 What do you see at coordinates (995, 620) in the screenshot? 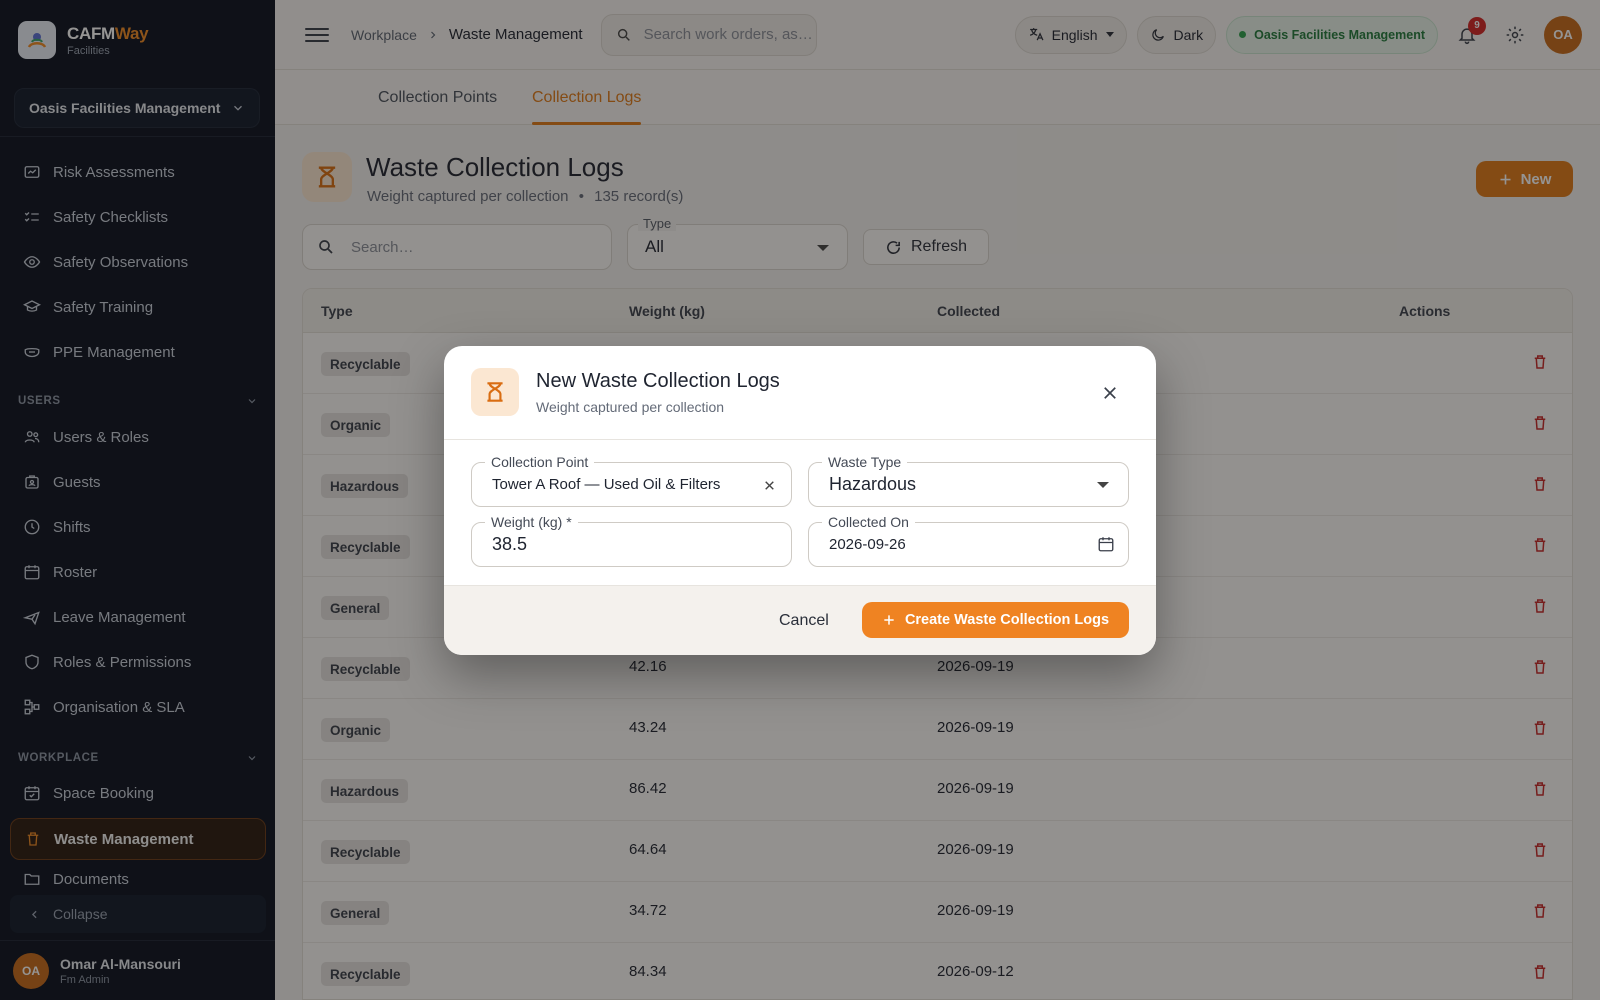
I see `create-button: Create Waste Collection Logs` at bounding box center [995, 620].